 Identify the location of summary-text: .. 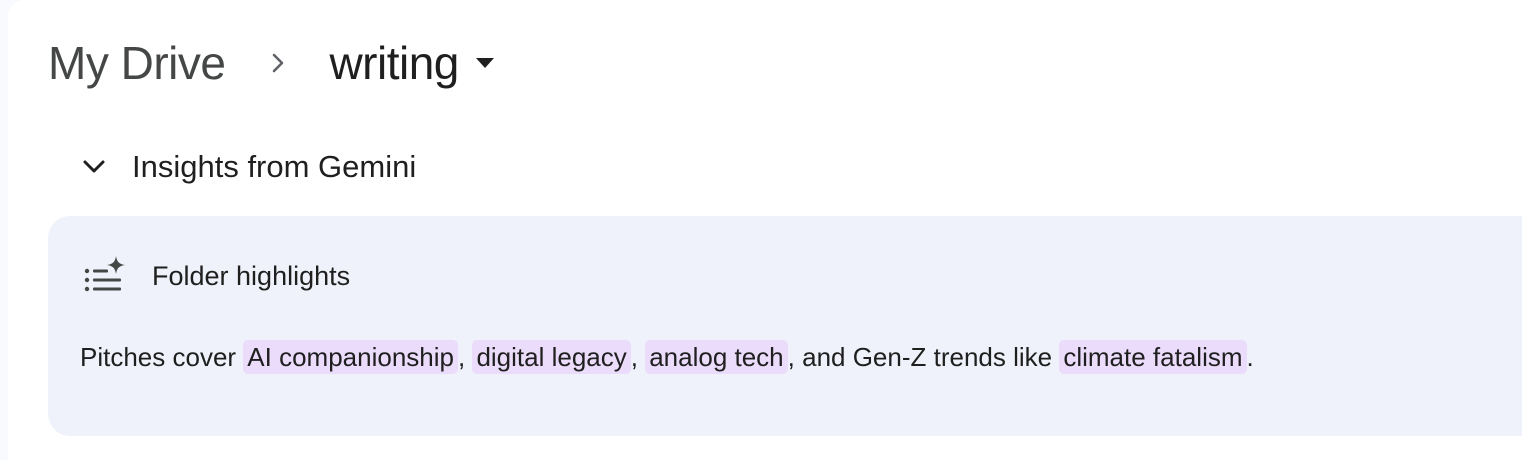
(1250, 357).